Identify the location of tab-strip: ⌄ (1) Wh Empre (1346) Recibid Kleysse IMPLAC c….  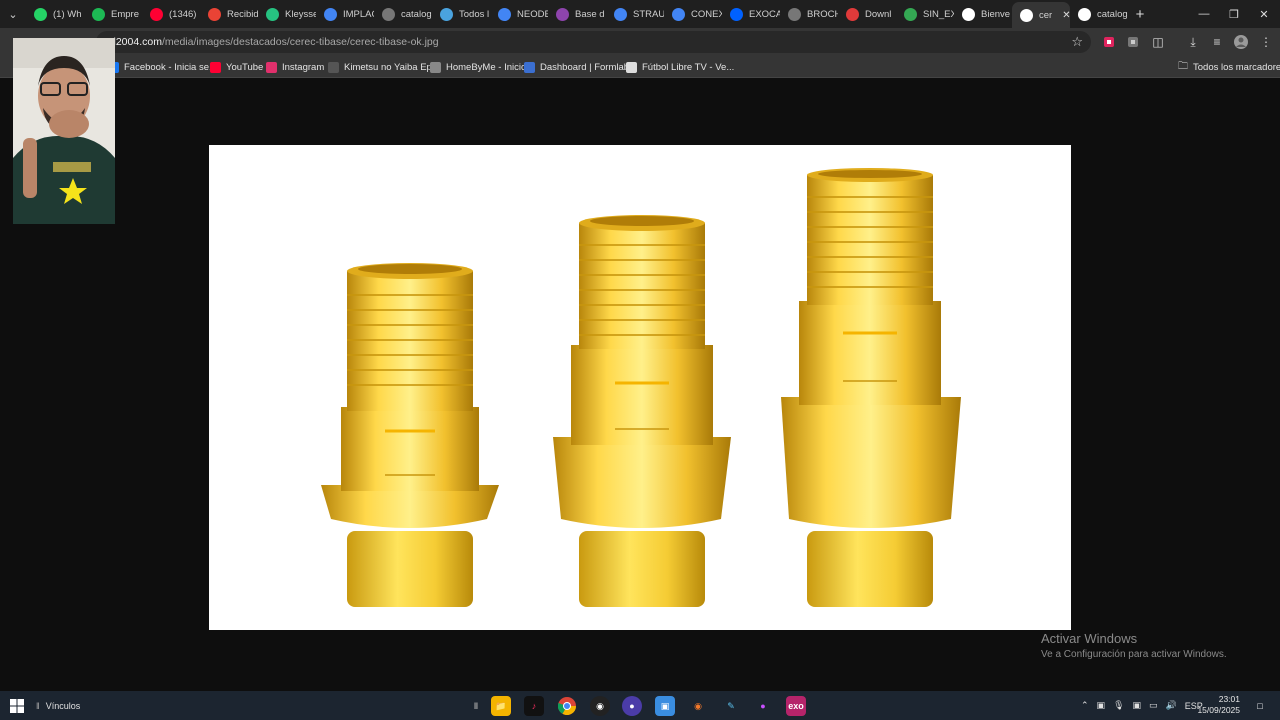
(640, 14).